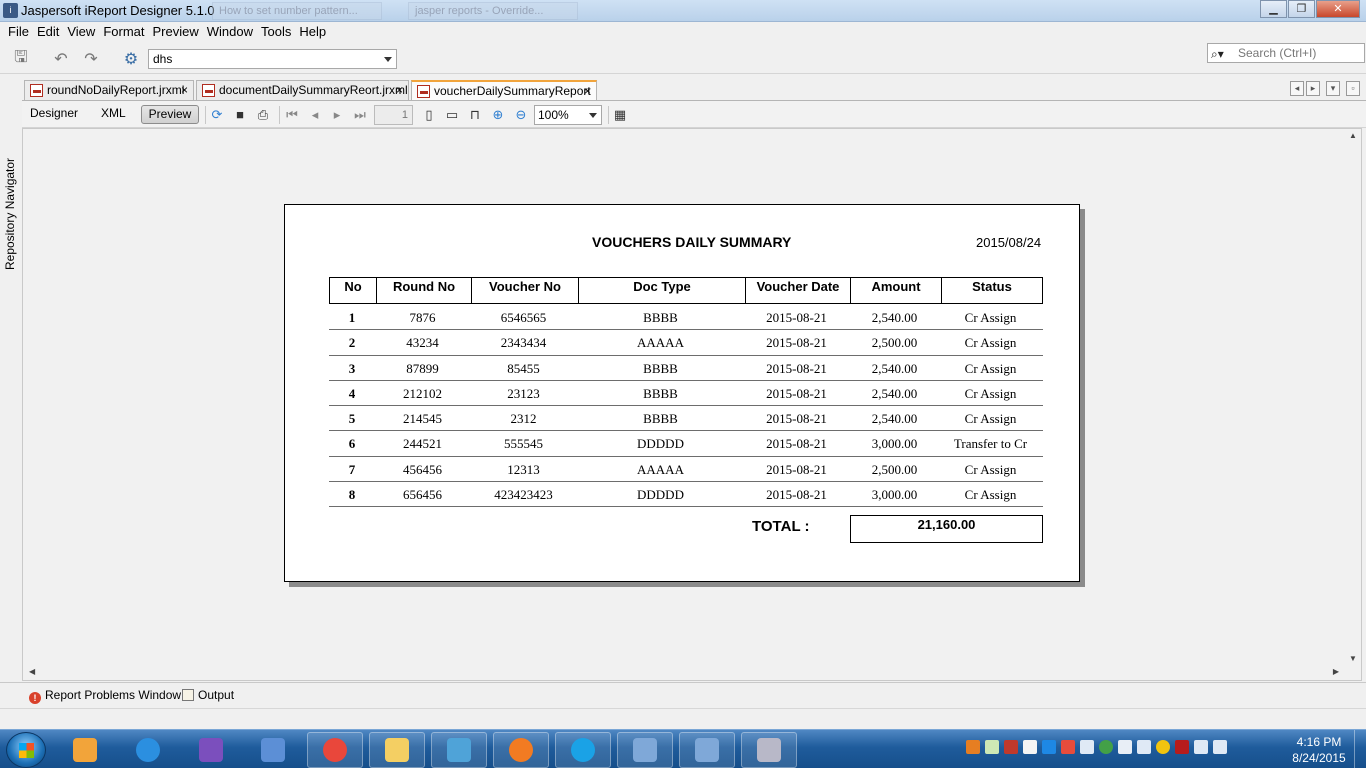 Image resolution: width=1366 pixels, height=768 pixels. I want to click on zoom-in-icon: ⊕, so click(498, 115).